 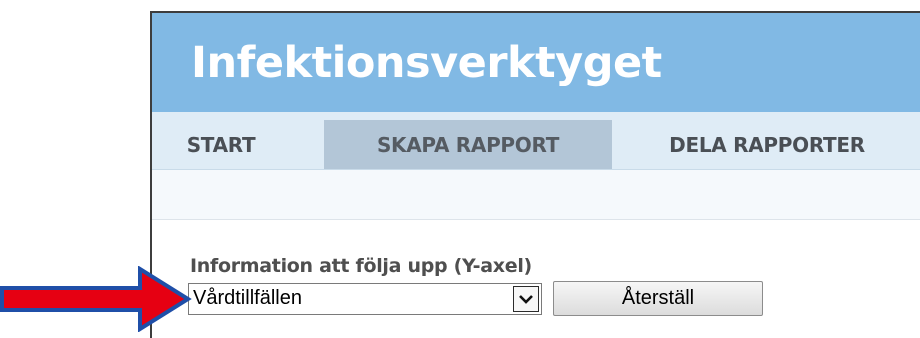 I want to click on y-axis-label: Information att följa upp (Y-axel), so click(x=361, y=266).